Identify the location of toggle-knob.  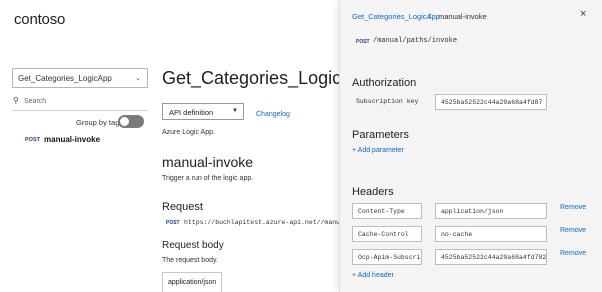
(124, 121).